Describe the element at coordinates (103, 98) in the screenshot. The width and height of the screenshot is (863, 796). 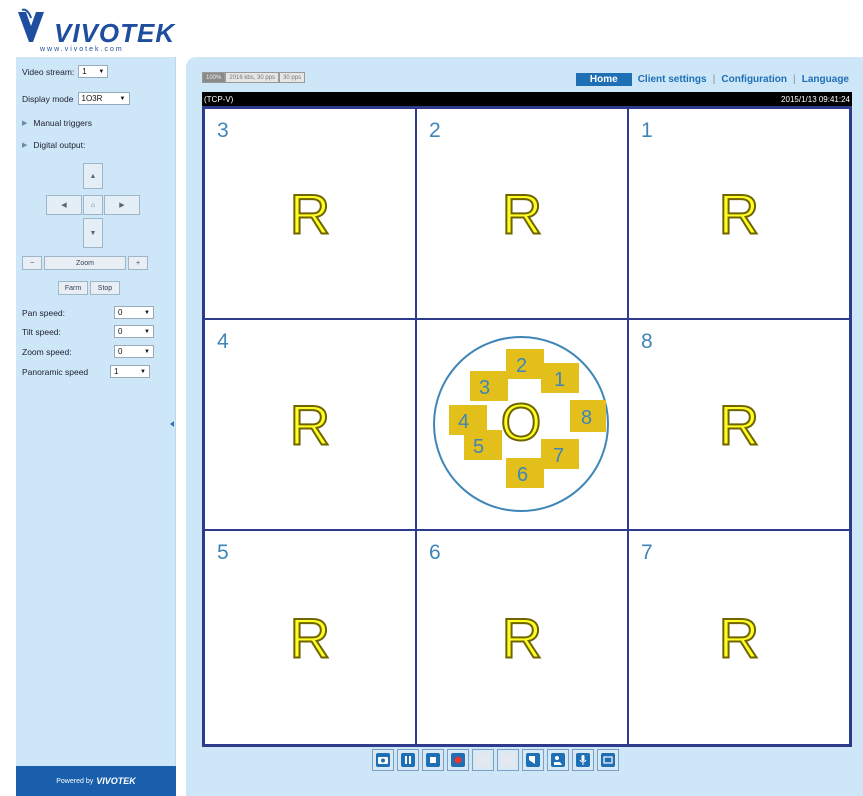
I see `display-mode-select: 1O3R ▼` at that location.